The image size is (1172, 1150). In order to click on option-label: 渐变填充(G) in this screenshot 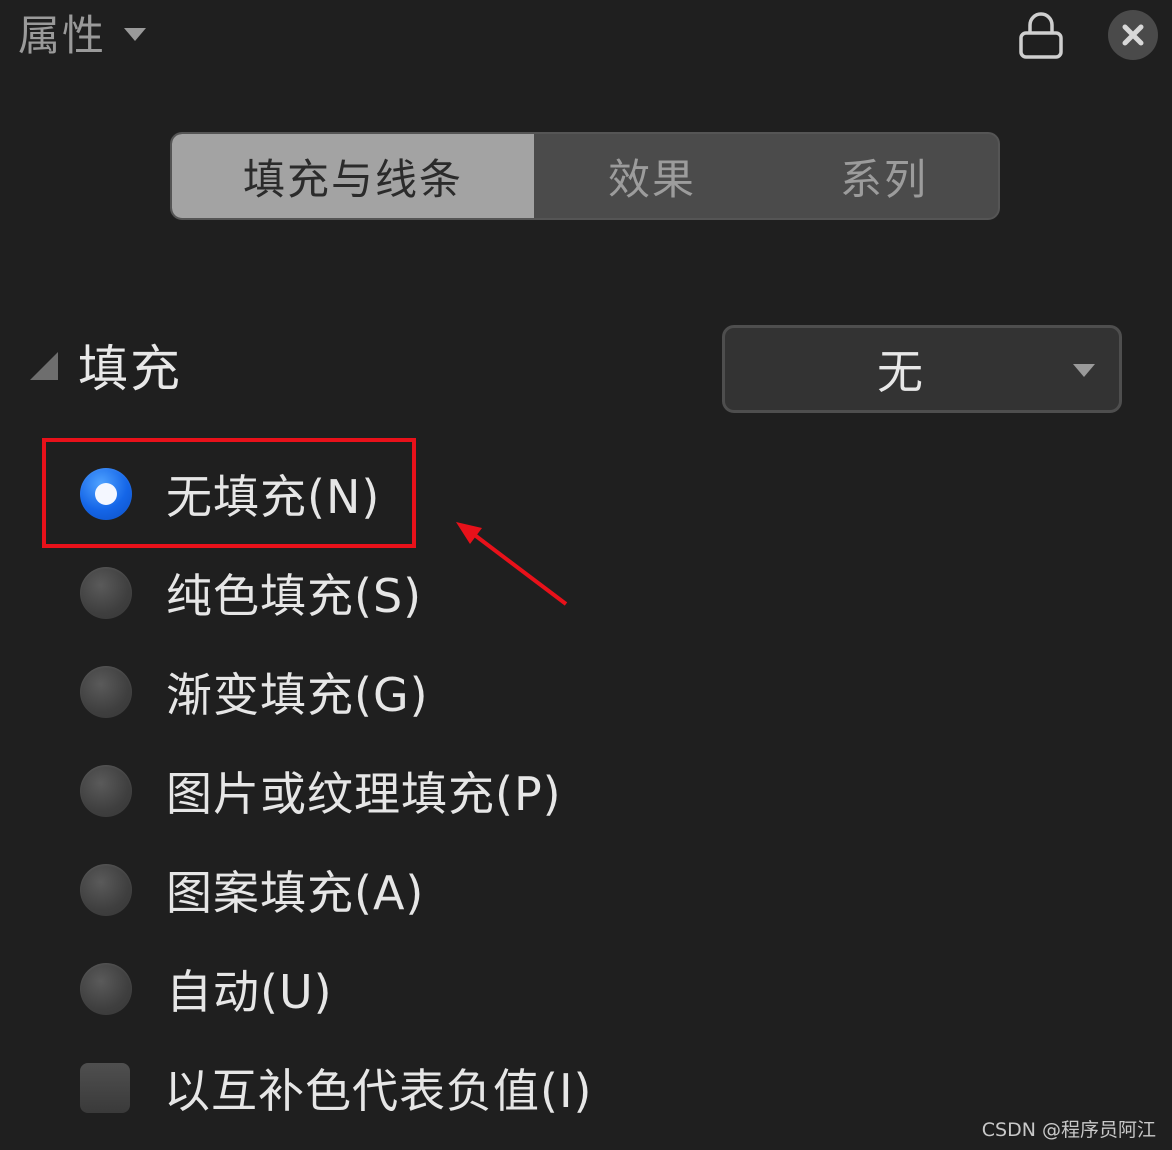, I will do `click(297, 695)`.